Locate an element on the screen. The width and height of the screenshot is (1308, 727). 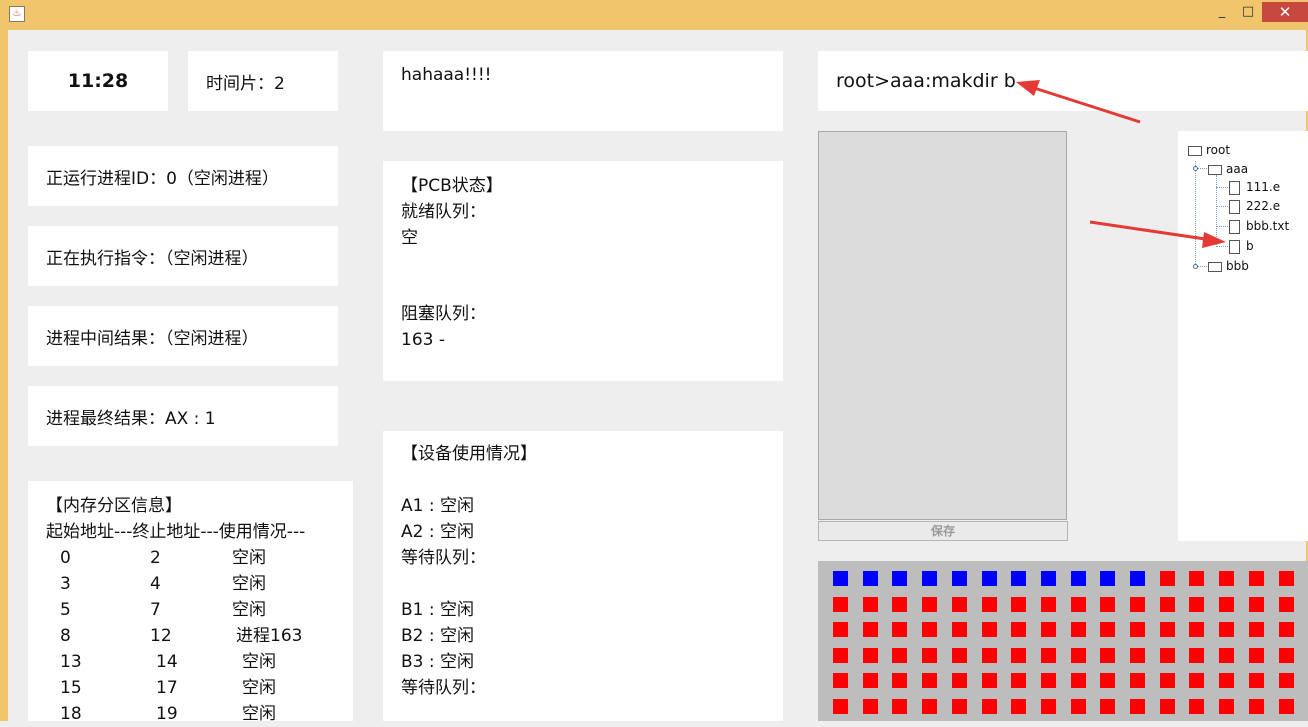
device-a2: A2 : 空闲 is located at coordinates (437, 532).